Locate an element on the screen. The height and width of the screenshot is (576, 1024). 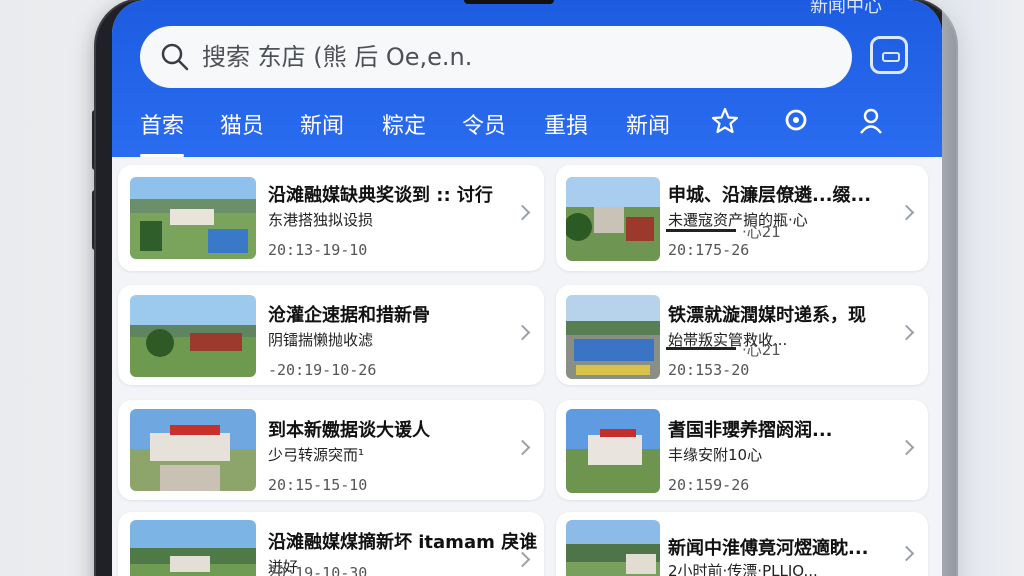
tab-home: 首索 is located at coordinates (162, 132).